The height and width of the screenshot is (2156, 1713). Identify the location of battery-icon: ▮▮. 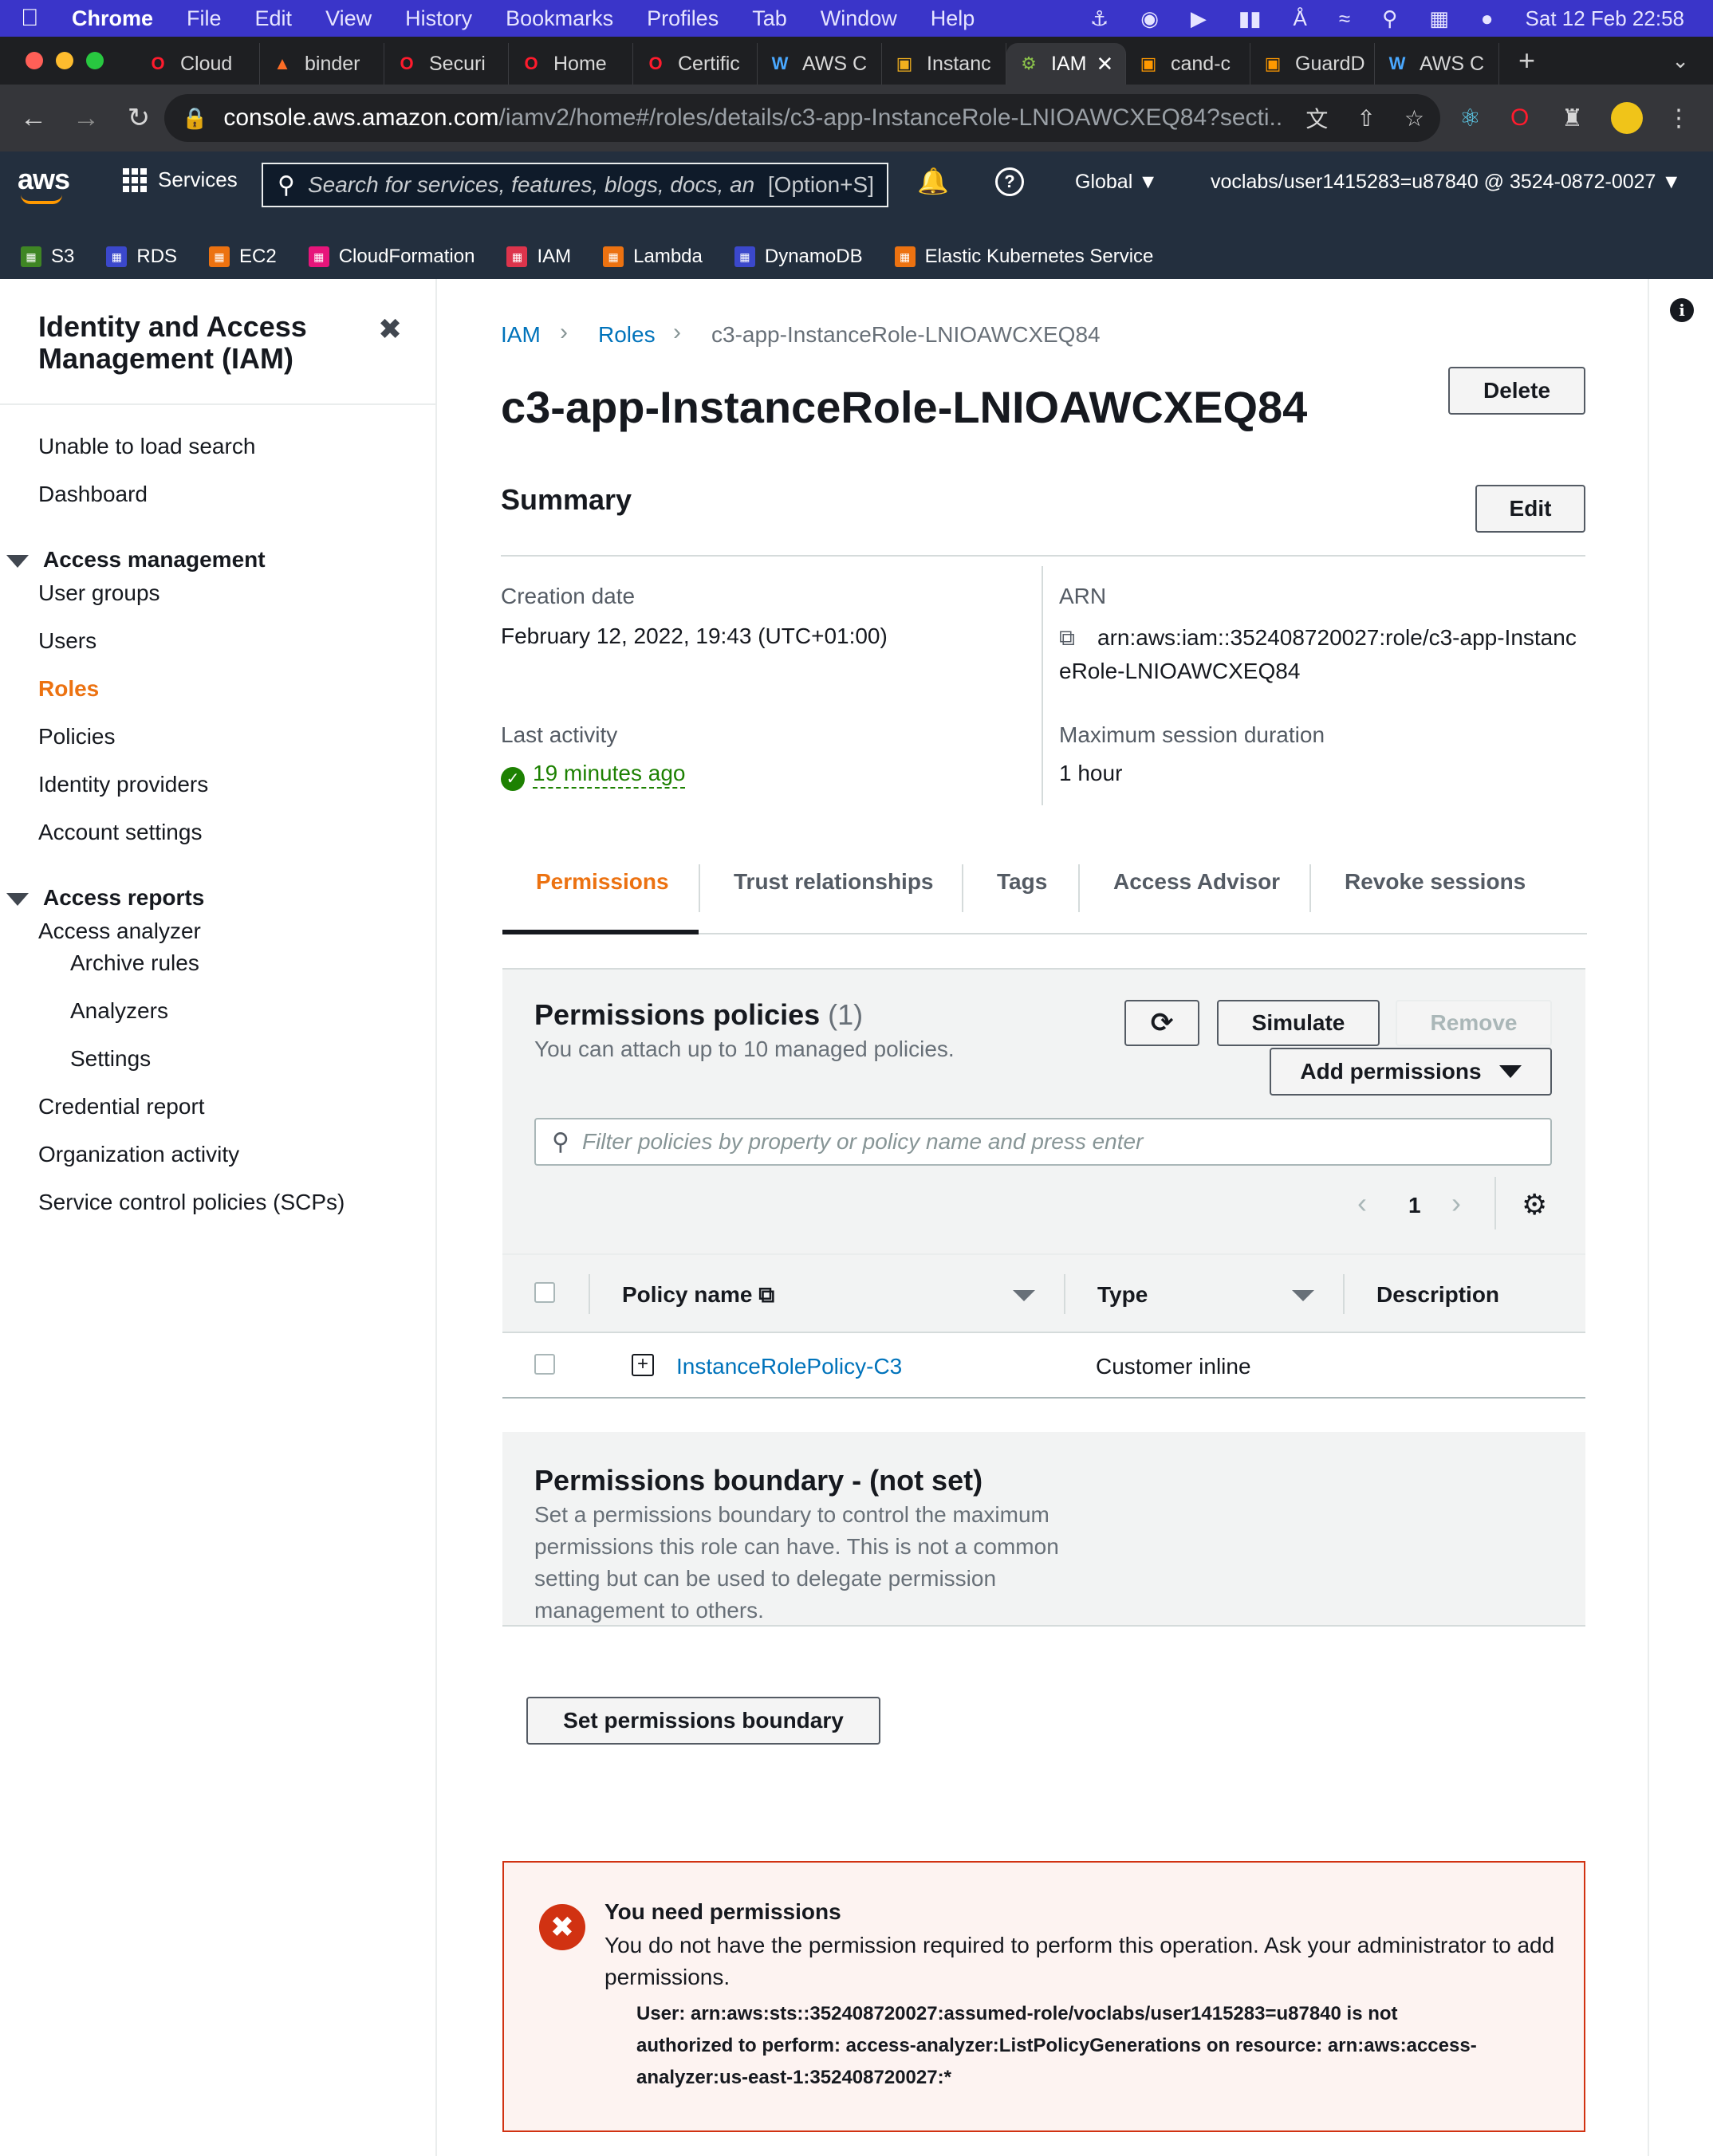
(1250, 18).